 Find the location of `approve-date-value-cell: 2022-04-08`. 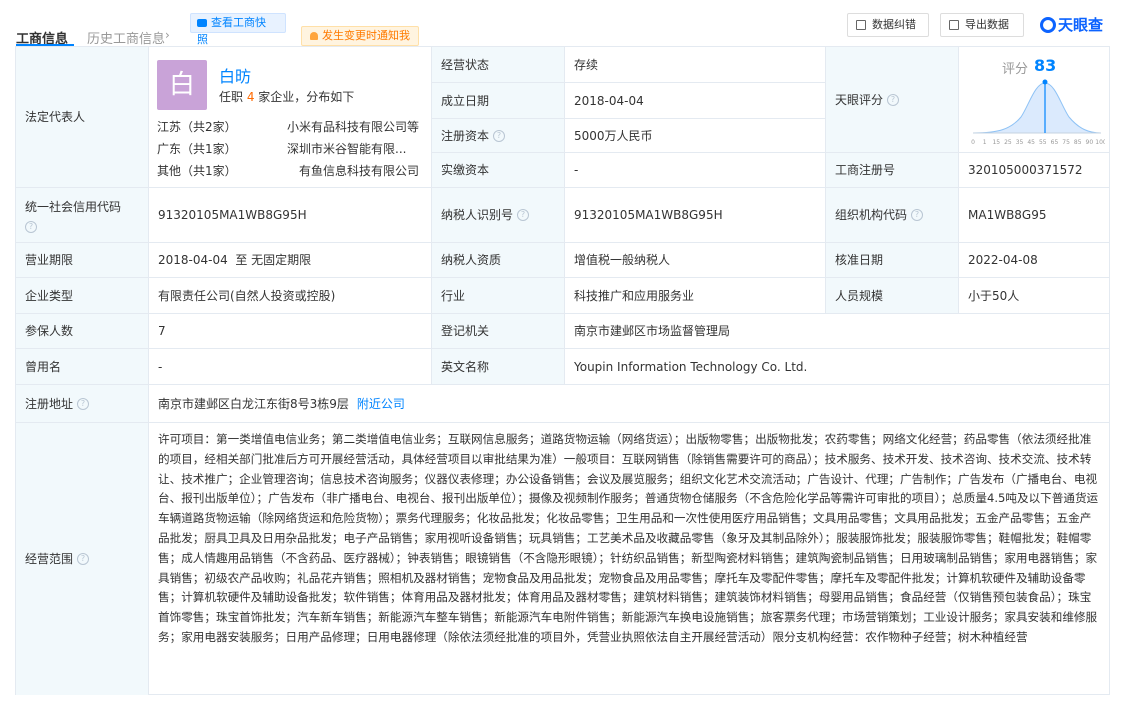

approve-date-value-cell: 2022-04-08 is located at coordinates (1034, 260).